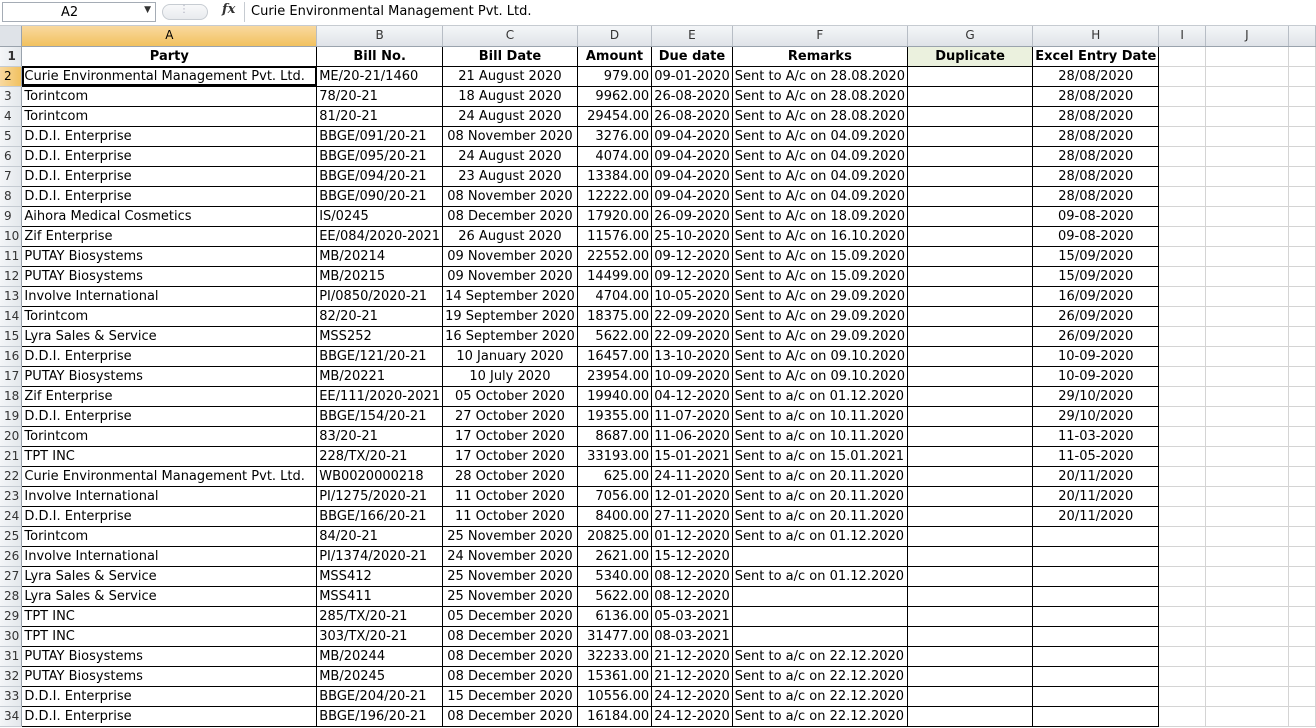 The width and height of the screenshot is (1316, 728). Describe the element at coordinates (615, 176) in the screenshot. I see `cell-amount: 13384.00` at that location.